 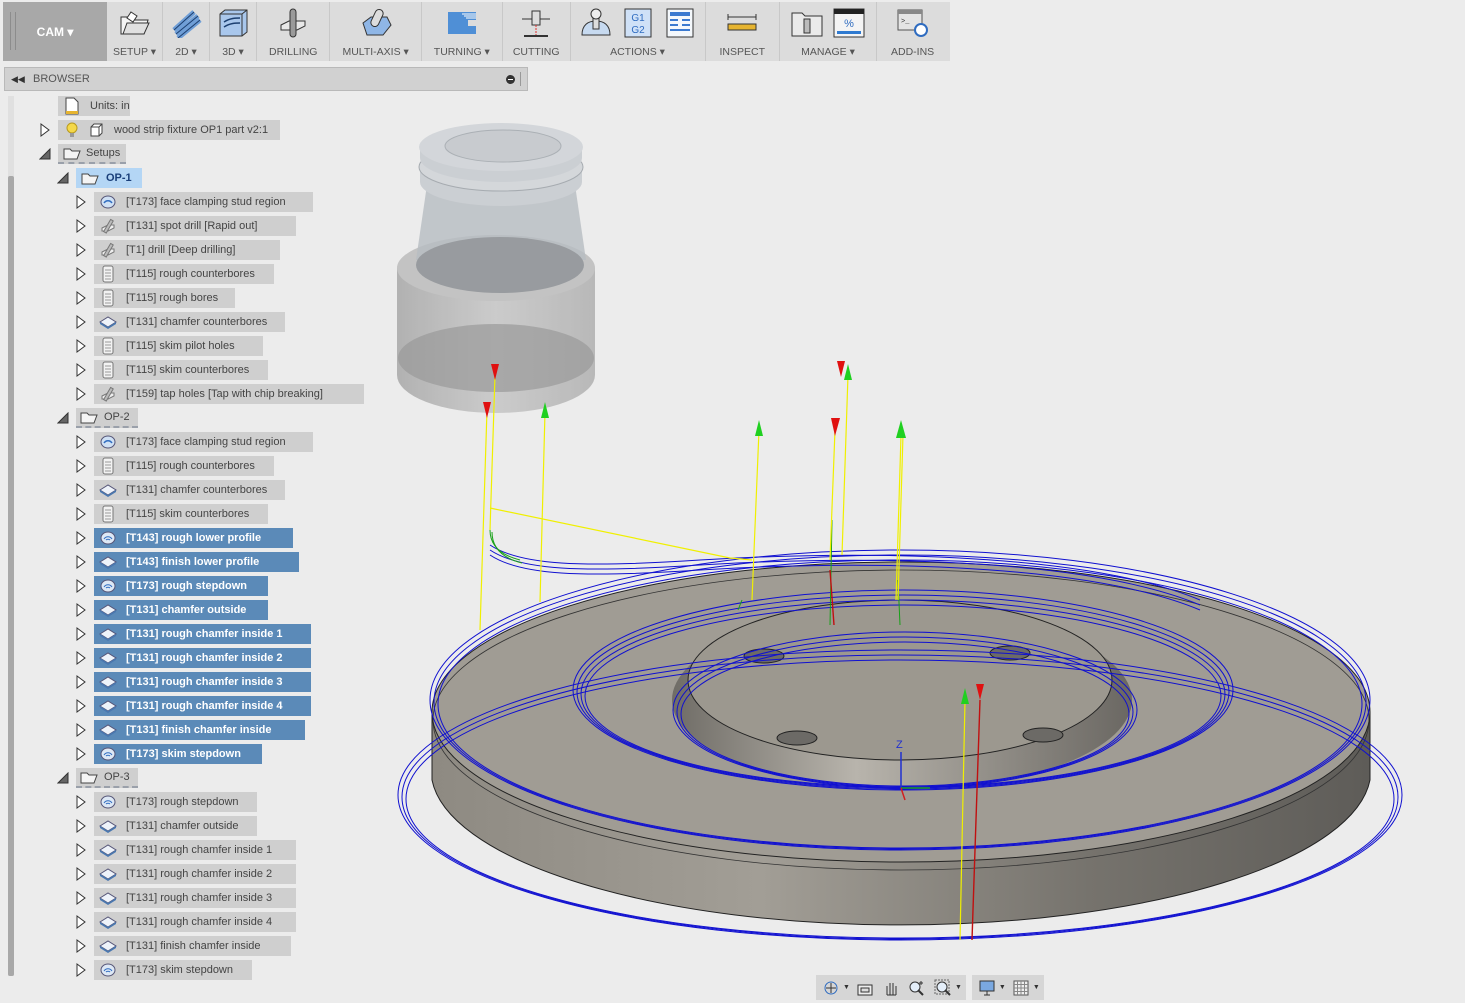 I want to click on actions-group: G1 G2 ACTIONS ▾, so click(x=638, y=31).